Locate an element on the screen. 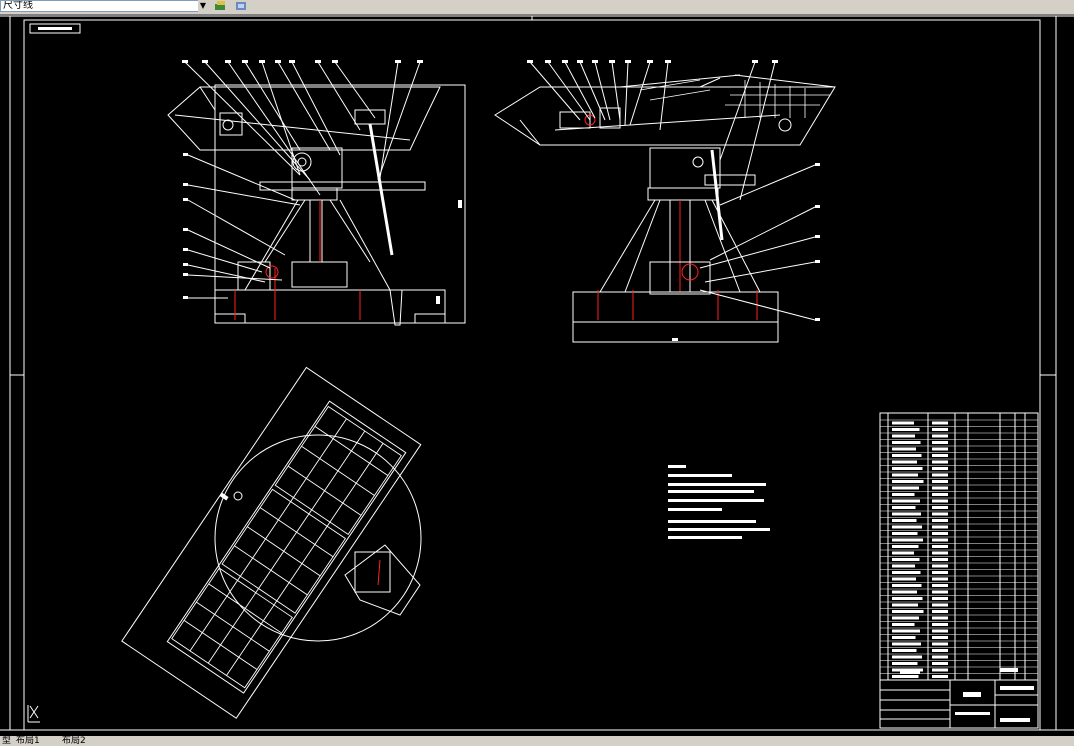 This screenshot has width=1074, height=746. tab-model: 型 is located at coordinates (6, 741).